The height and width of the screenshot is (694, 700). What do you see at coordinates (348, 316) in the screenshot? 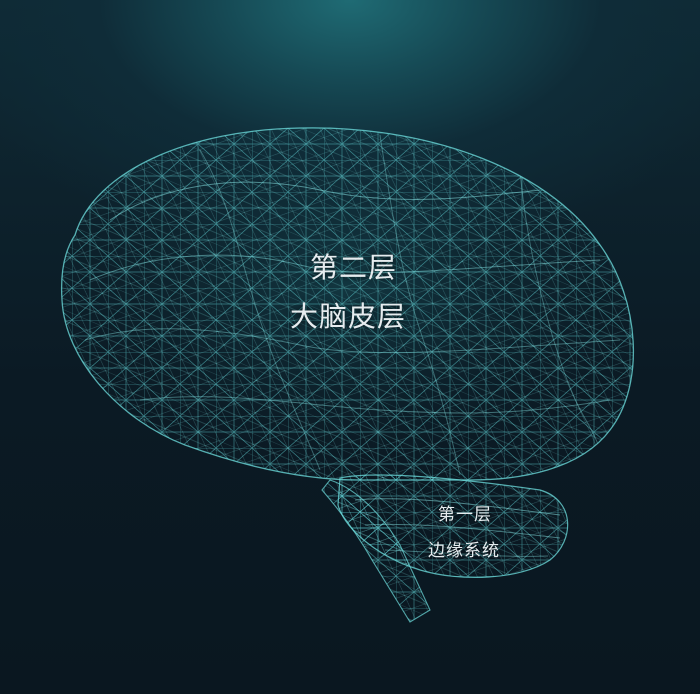
I see `cortex-layer-name-label: 大脑皮层` at bounding box center [348, 316].